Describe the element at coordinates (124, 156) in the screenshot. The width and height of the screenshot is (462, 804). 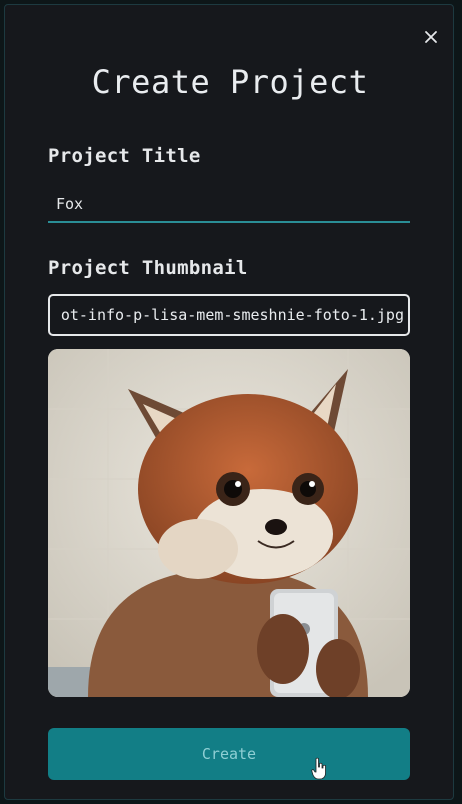
I see `project-title-label: Project Title` at that location.